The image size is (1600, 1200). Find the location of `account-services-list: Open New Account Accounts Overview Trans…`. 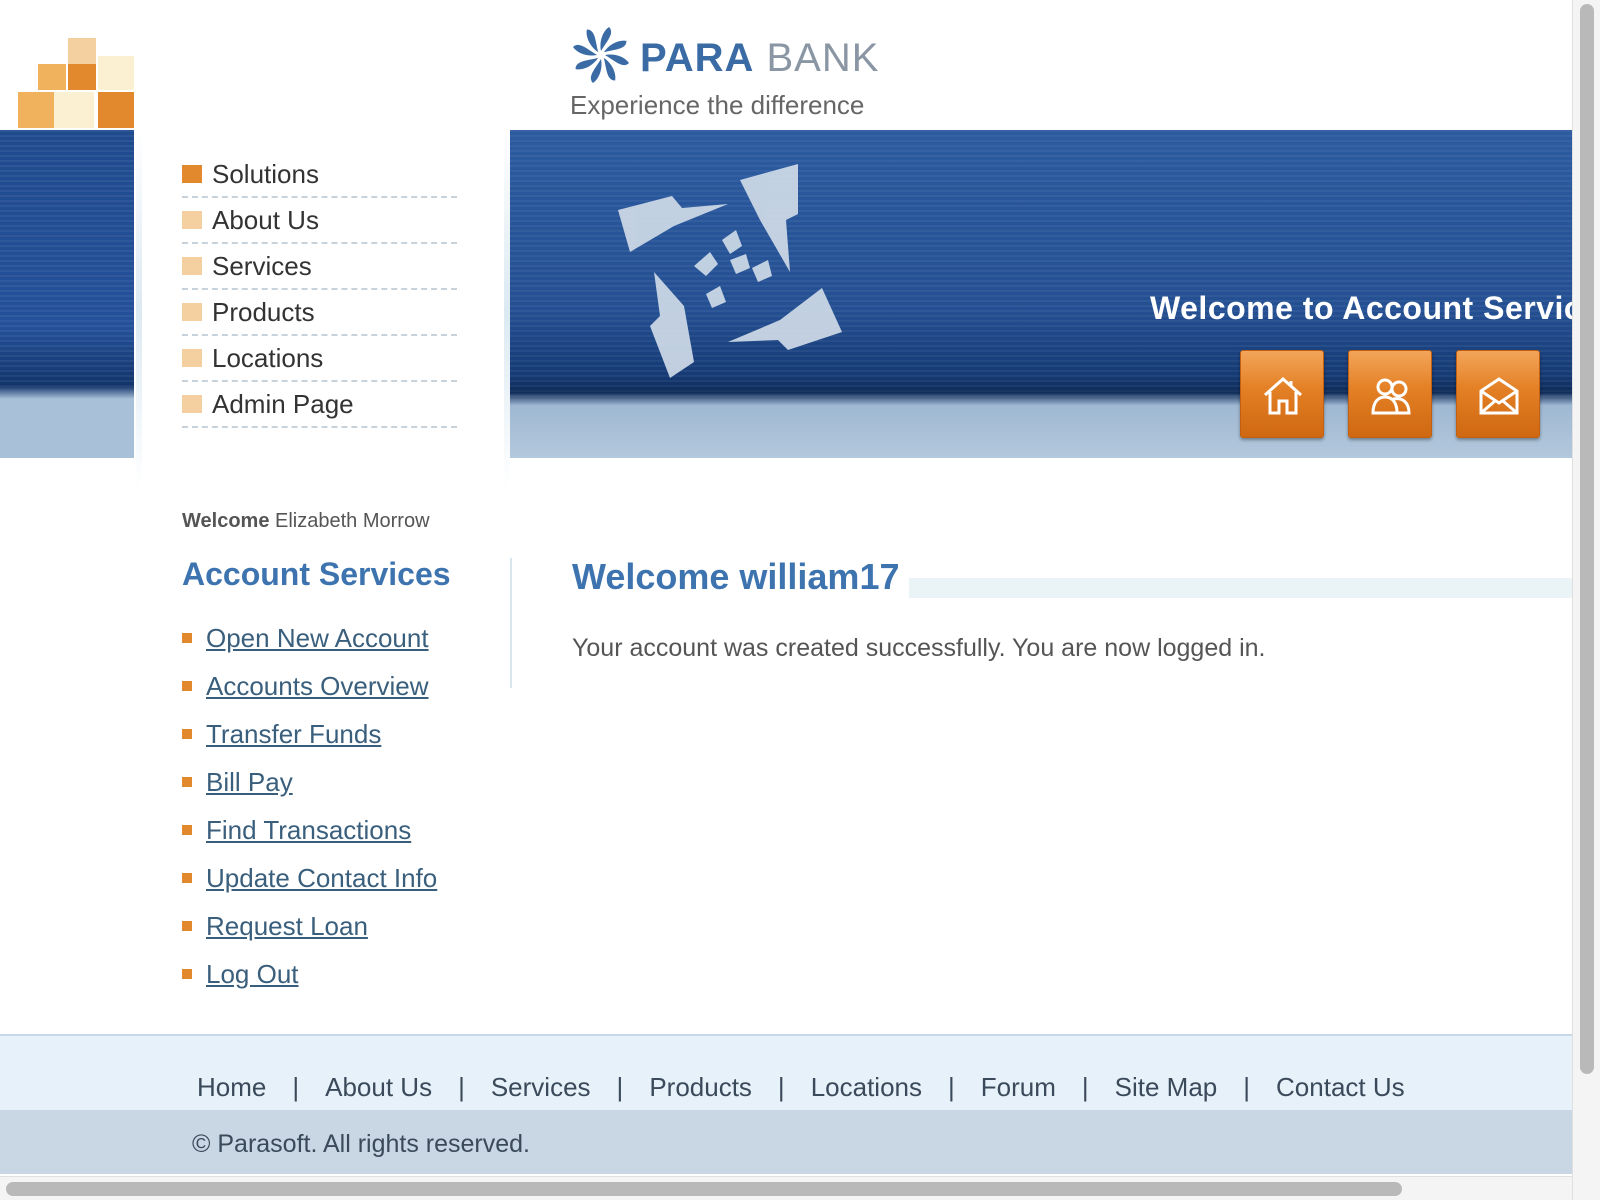

account-services-list: Open New Account Accounts Overview Trans… is located at coordinates (332, 806).